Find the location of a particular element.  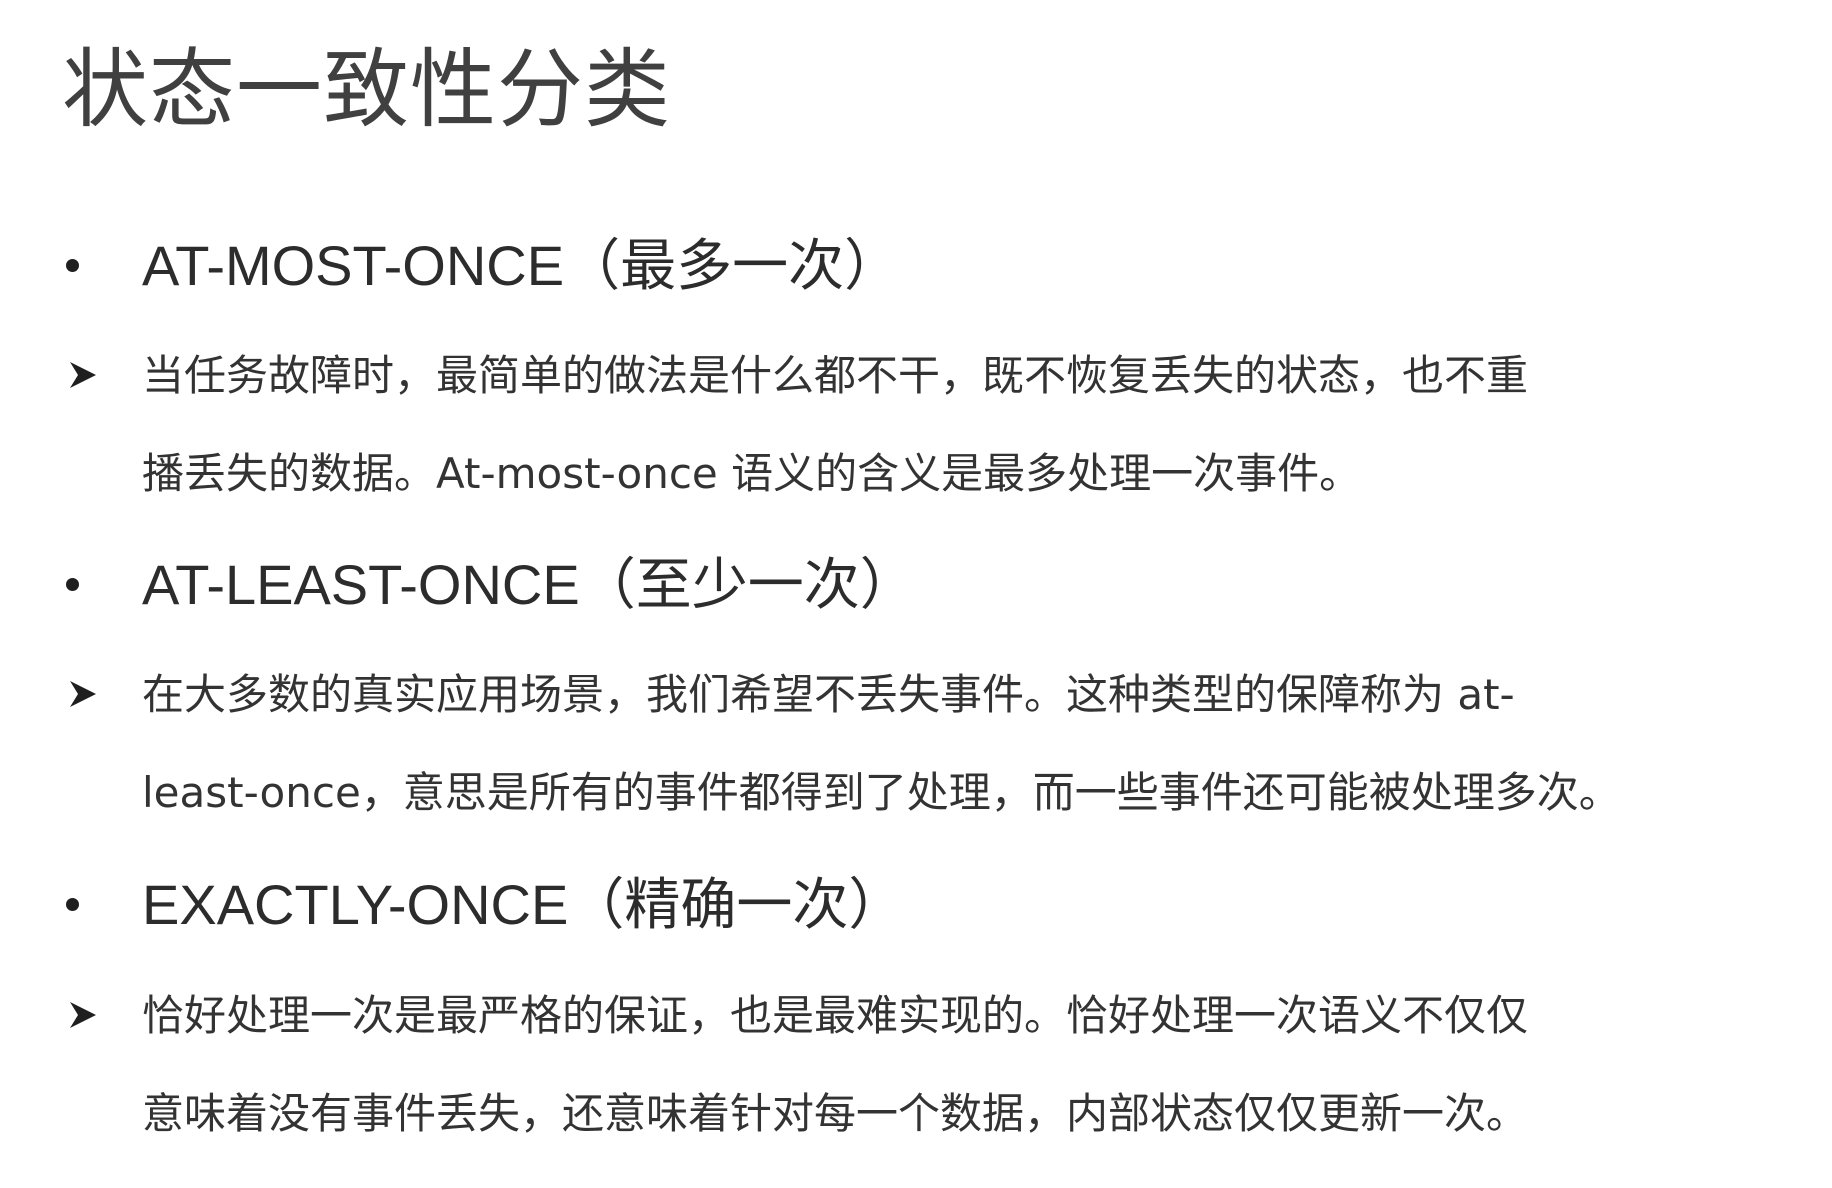

bullet-heading: AT-MOST-ONCE（最多一次） is located at coordinates (521, 265).